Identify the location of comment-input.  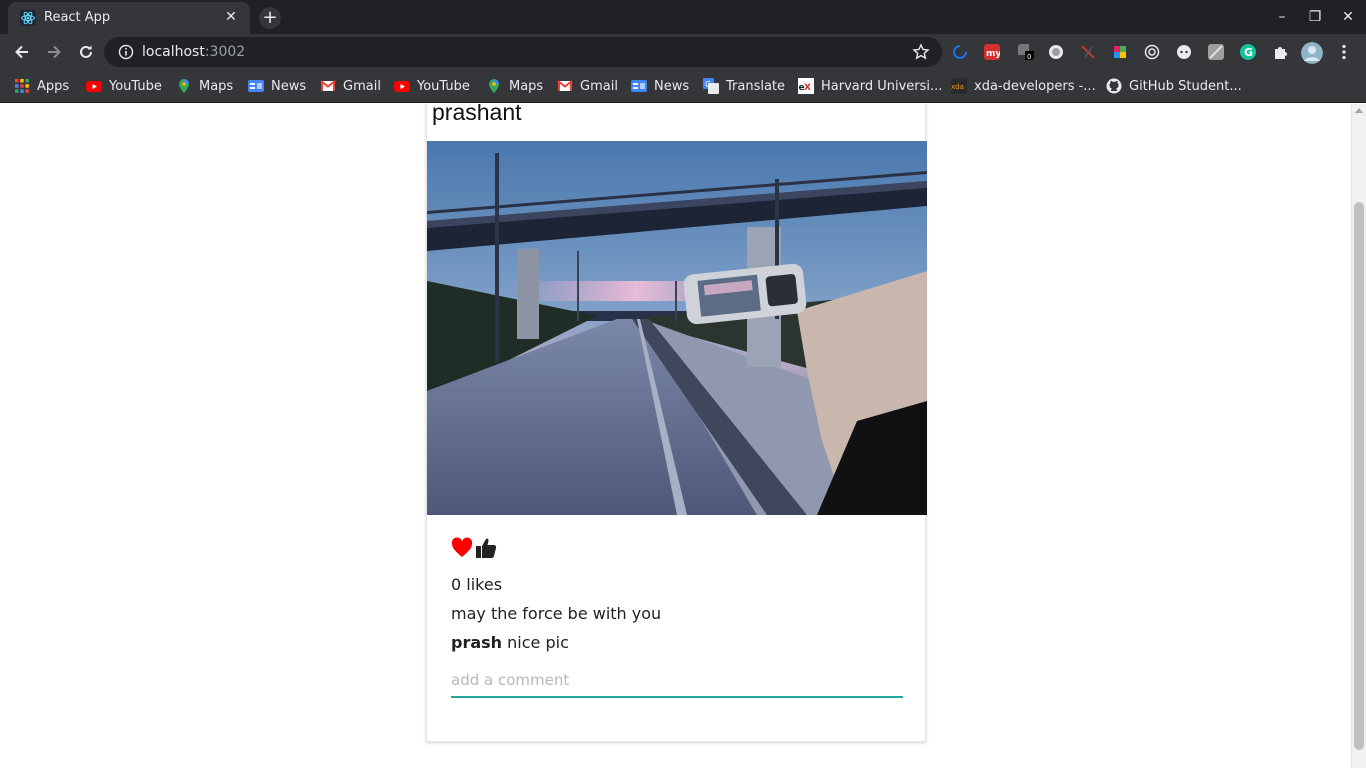
(677, 684).